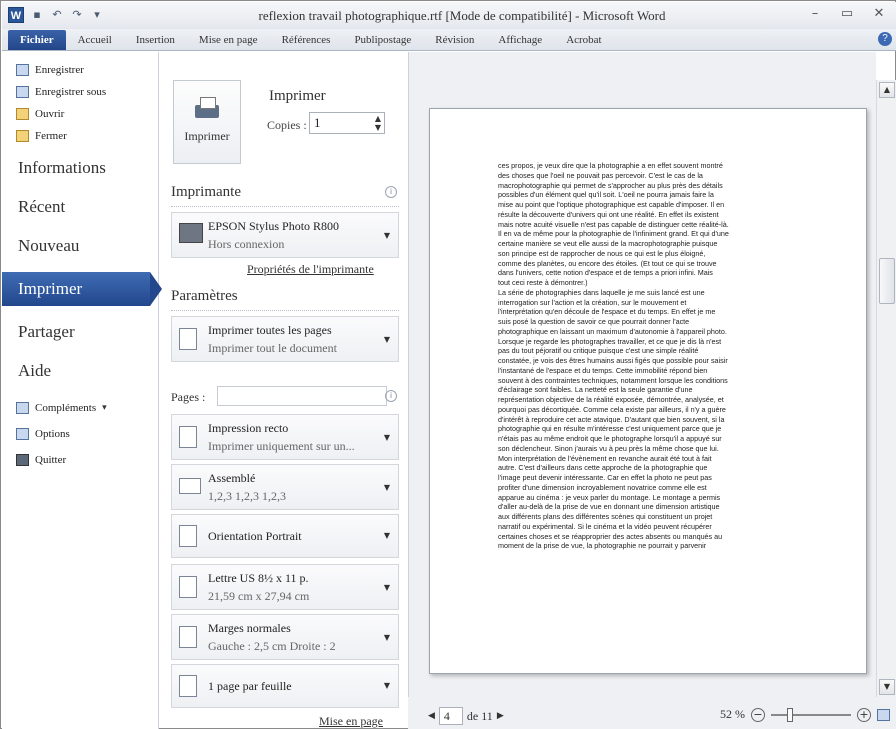 This screenshot has width=896, height=729. Describe the element at coordinates (258, 578) in the screenshot. I see `setting-primary: Lettre US 8½ x 11 p.` at that location.